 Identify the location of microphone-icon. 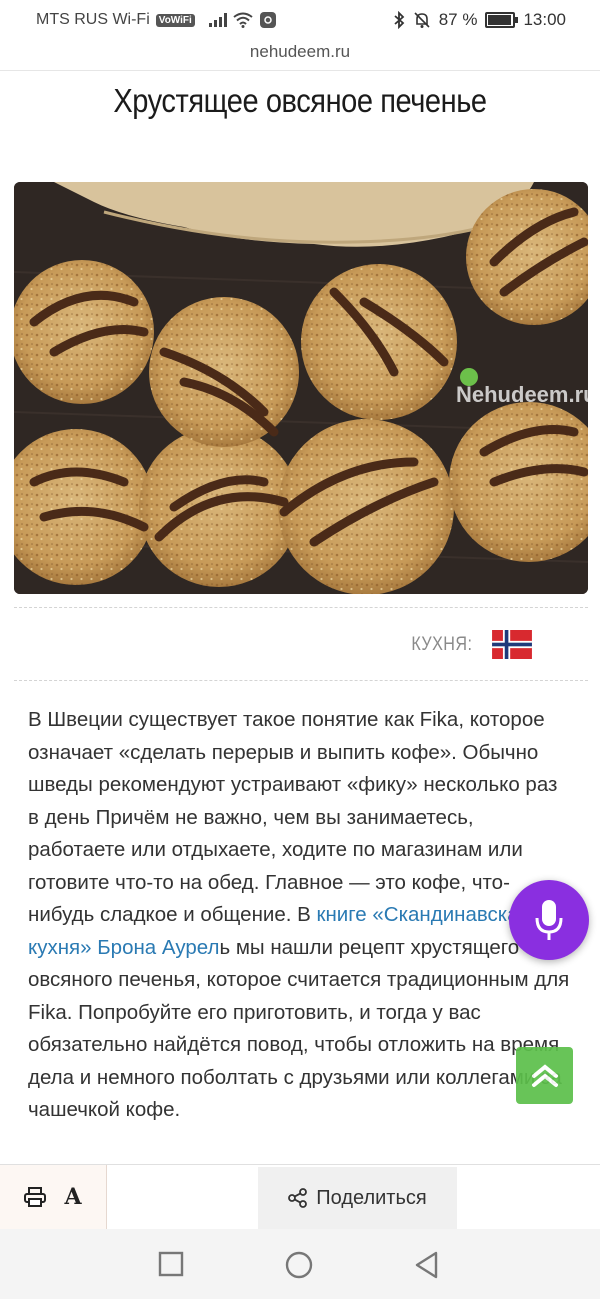
(549, 920).